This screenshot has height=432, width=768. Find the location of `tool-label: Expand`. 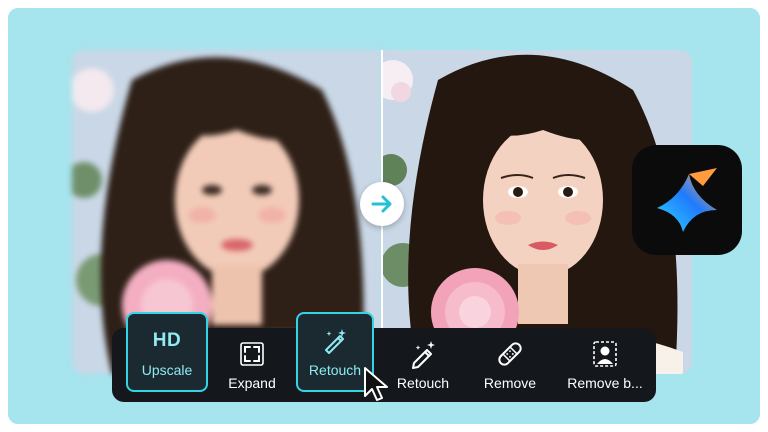

tool-label: Expand is located at coordinates (252, 383).